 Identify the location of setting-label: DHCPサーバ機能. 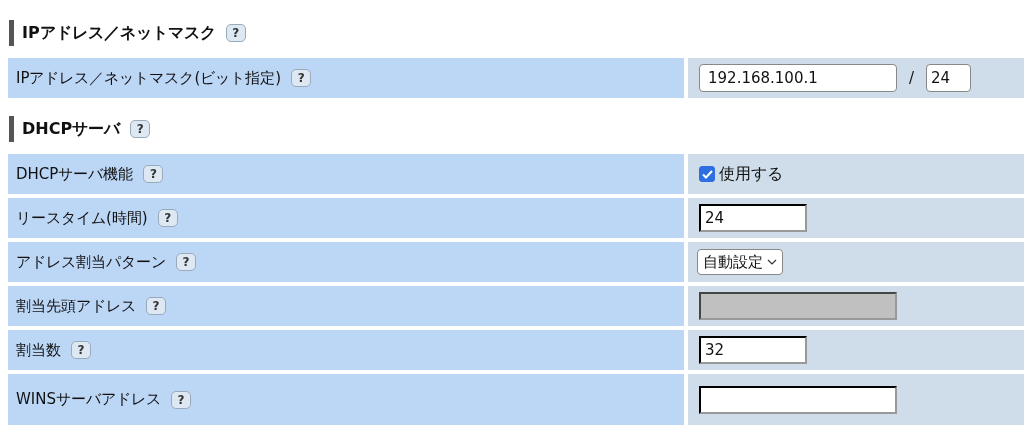
(75, 174).